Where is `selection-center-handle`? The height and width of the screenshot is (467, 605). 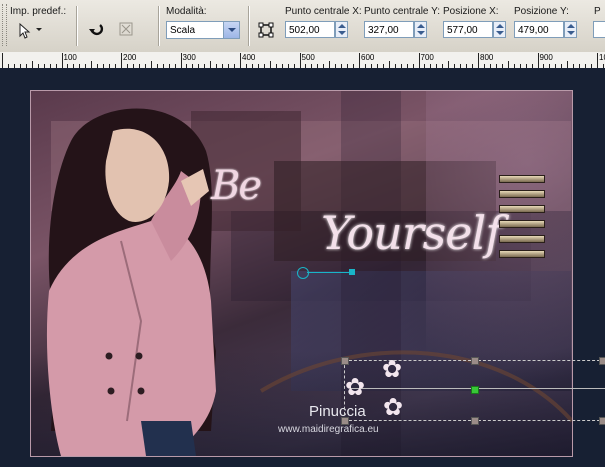
selection-center-handle is located at coordinates (475, 390).